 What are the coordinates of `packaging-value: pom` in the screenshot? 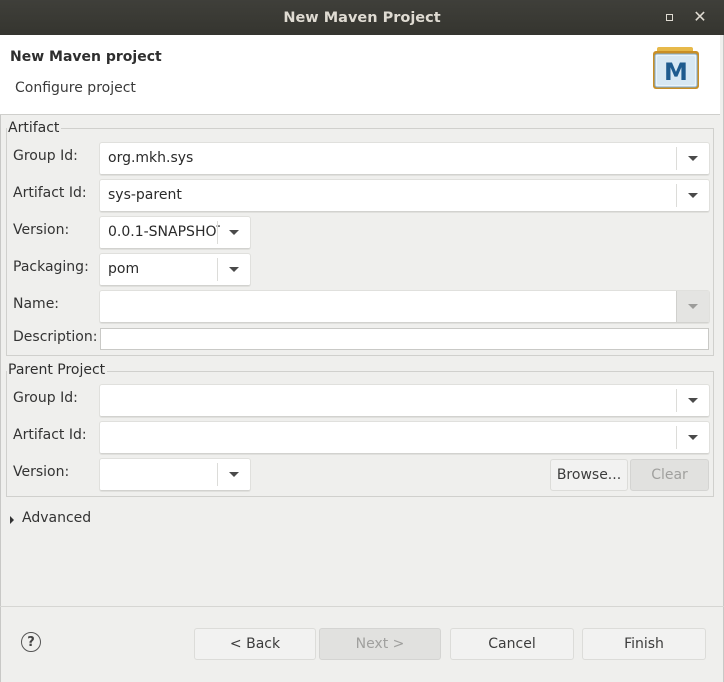 It's located at (124, 269).